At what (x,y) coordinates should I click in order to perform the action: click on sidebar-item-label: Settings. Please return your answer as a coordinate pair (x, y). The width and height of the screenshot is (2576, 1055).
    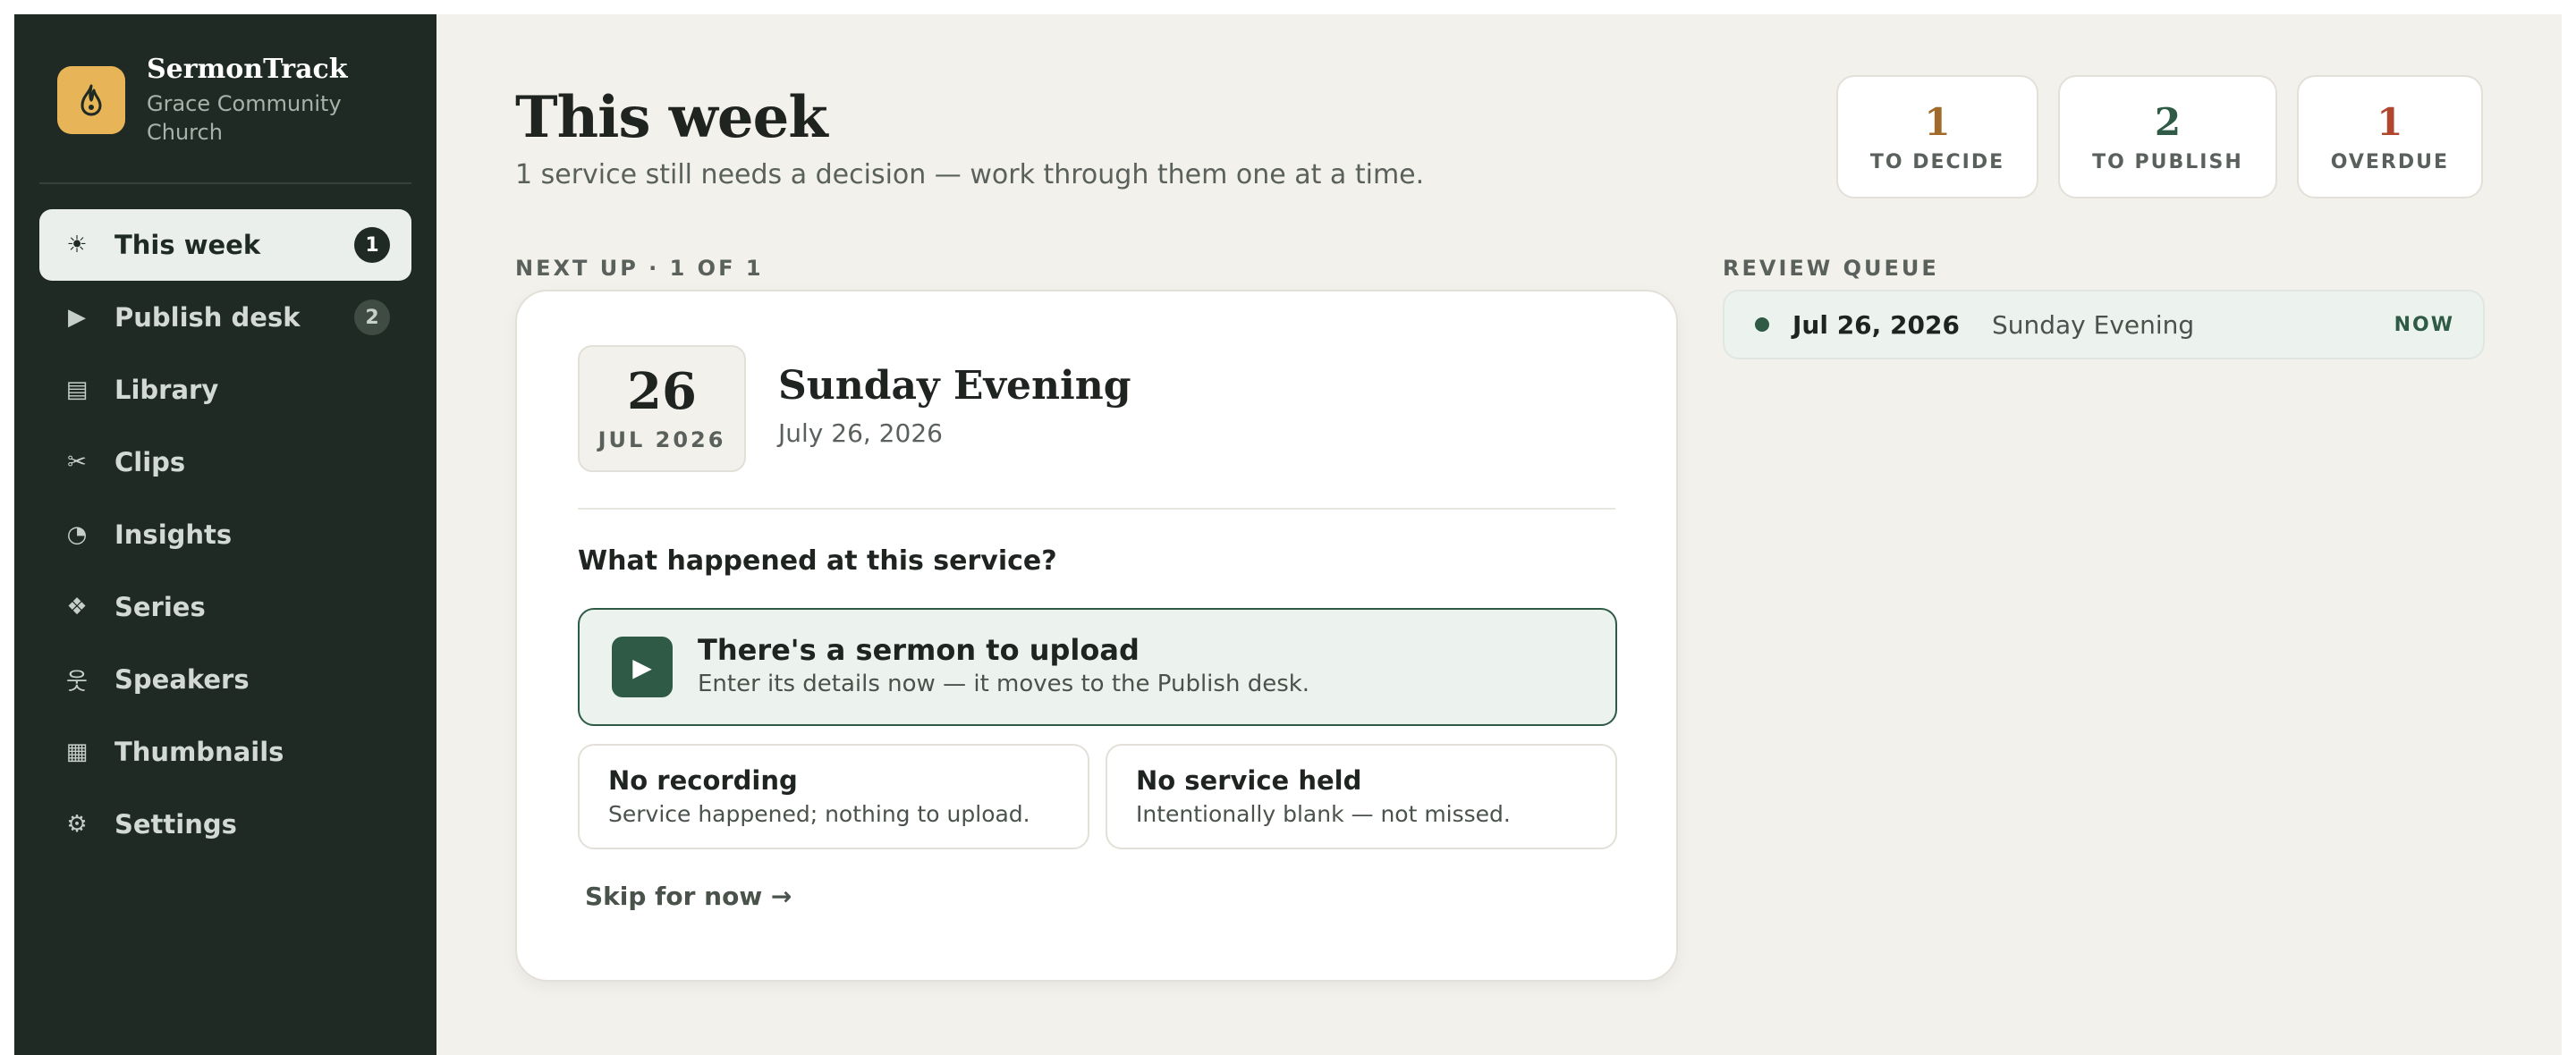
    Looking at the image, I should click on (175, 824).